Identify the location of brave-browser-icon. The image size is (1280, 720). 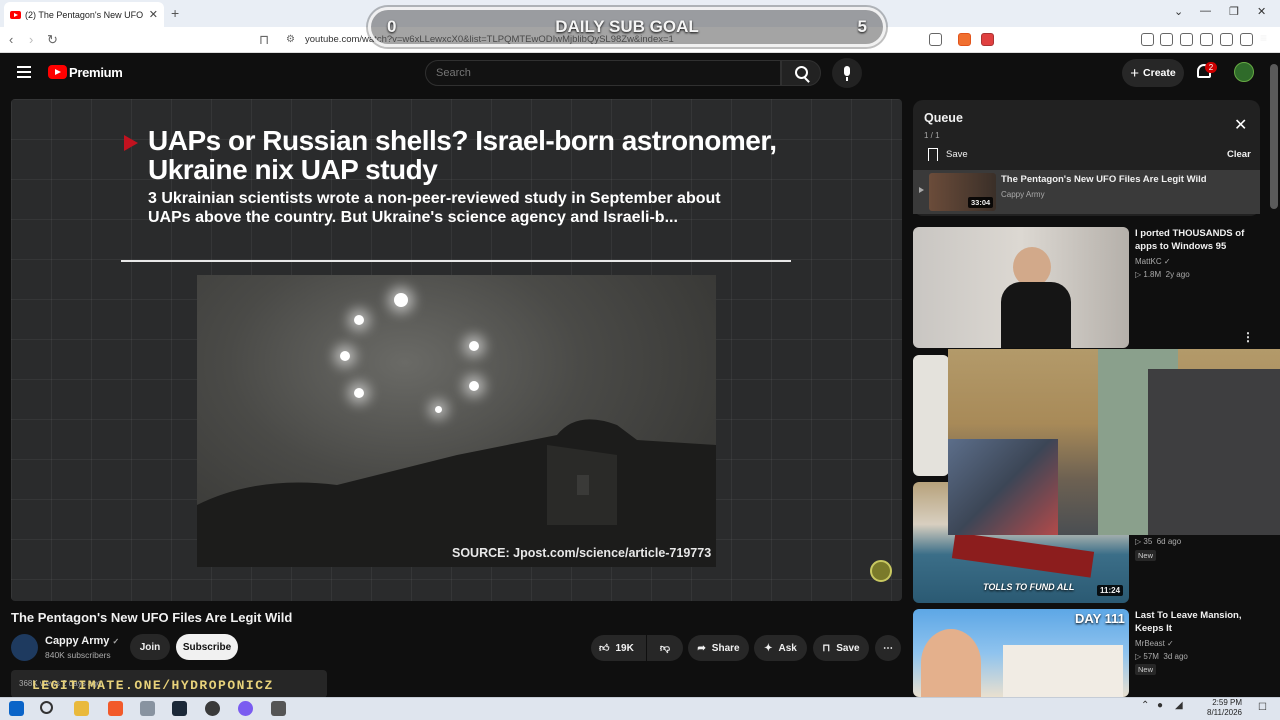
(115, 708).